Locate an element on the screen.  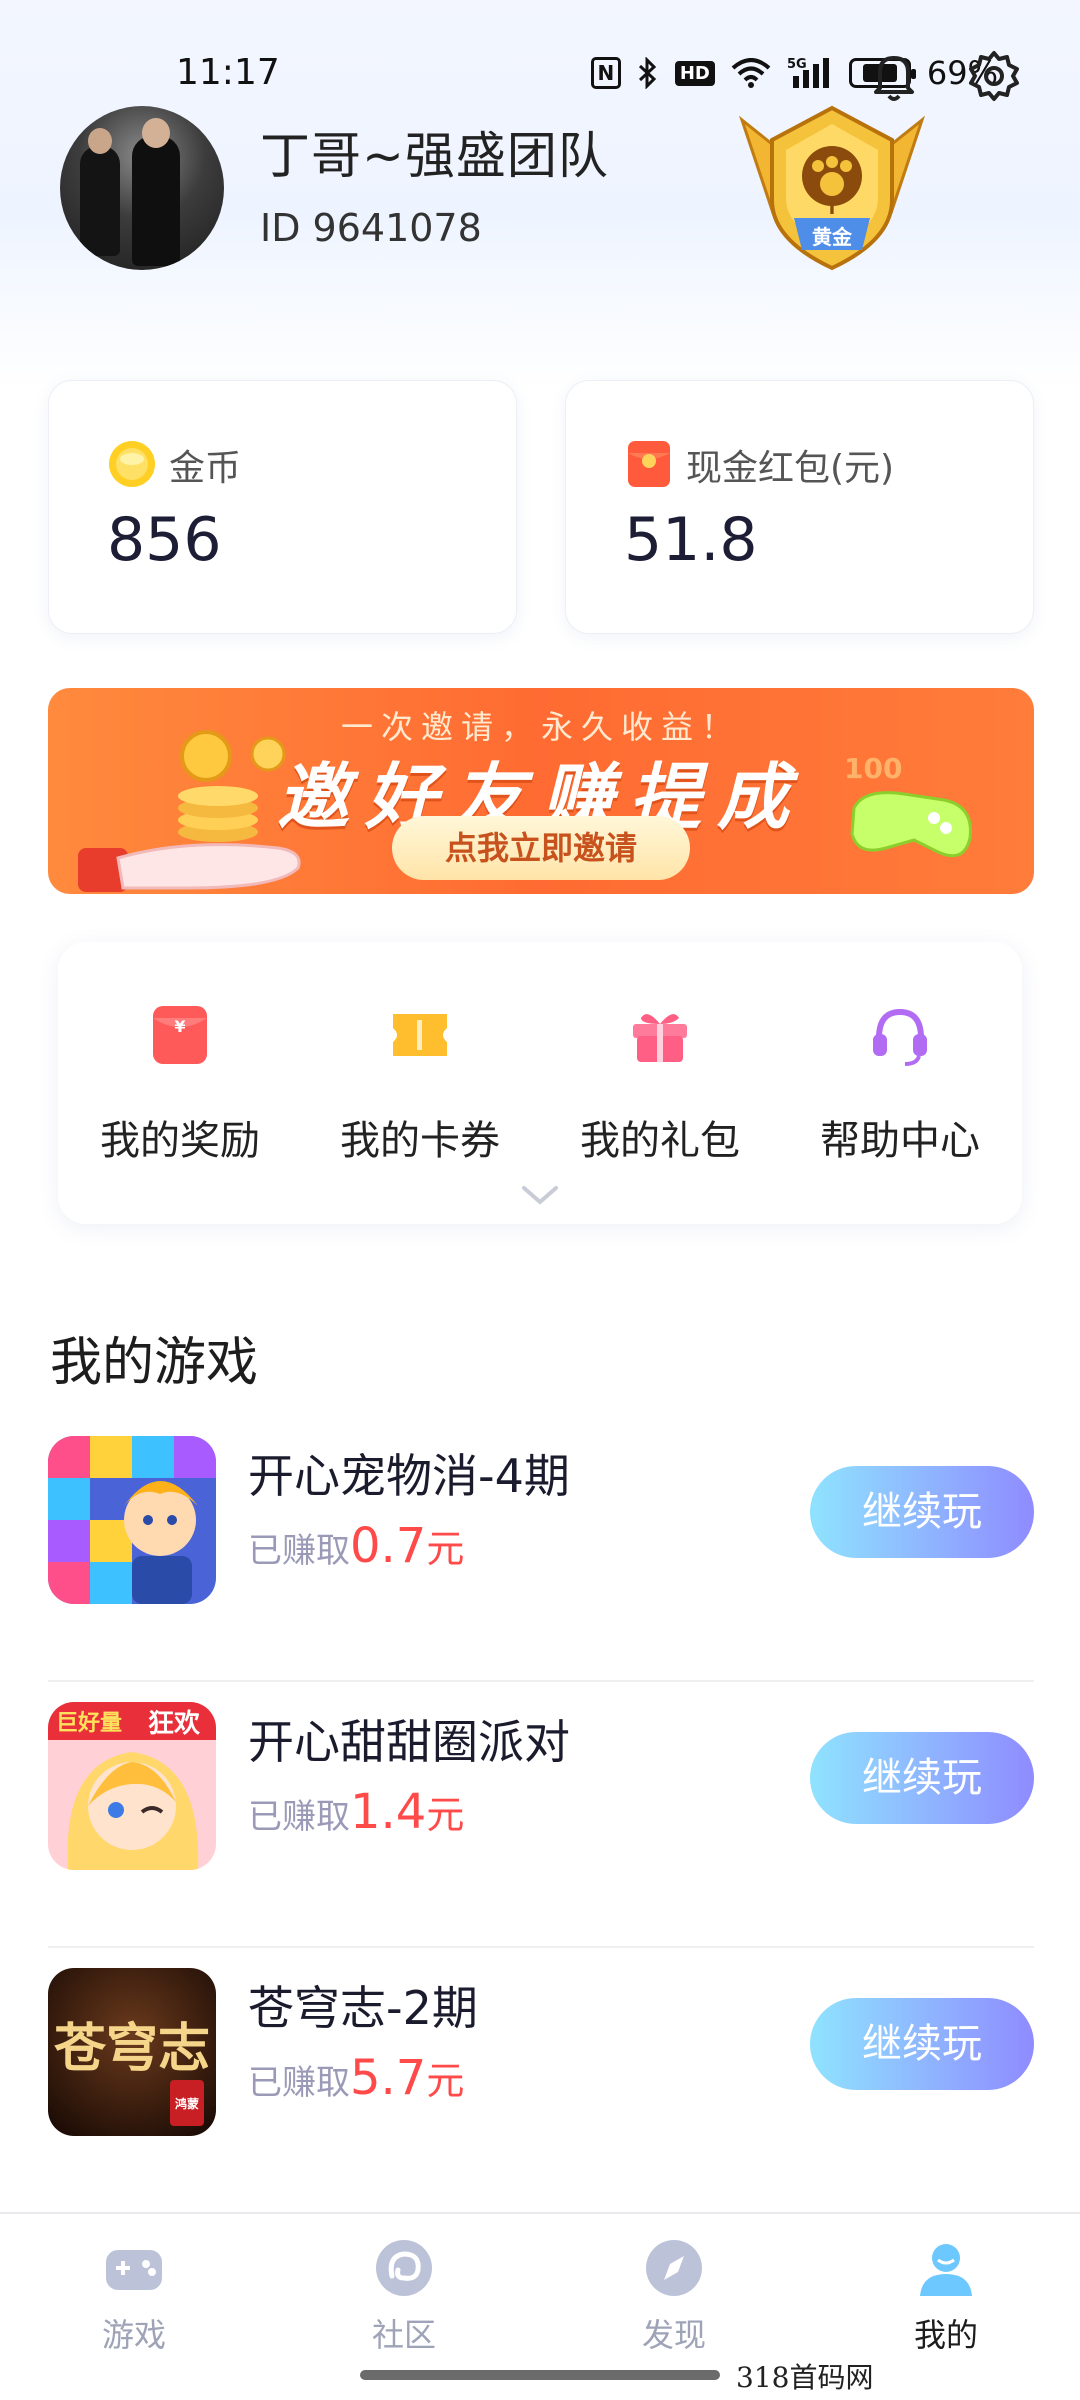
game-earnings: 已赚取5.7元 is located at coordinates (356, 2078).